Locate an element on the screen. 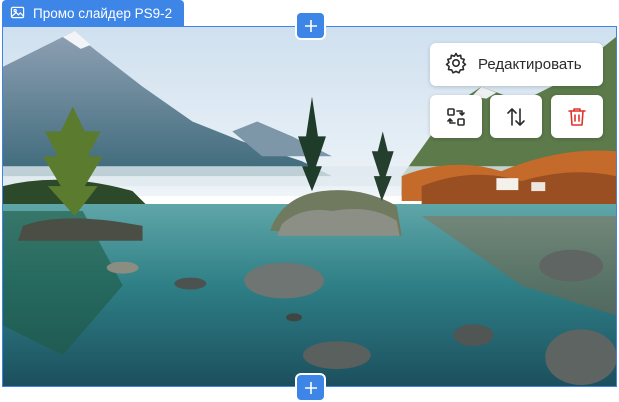  add-block-above-button is located at coordinates (310, 25).